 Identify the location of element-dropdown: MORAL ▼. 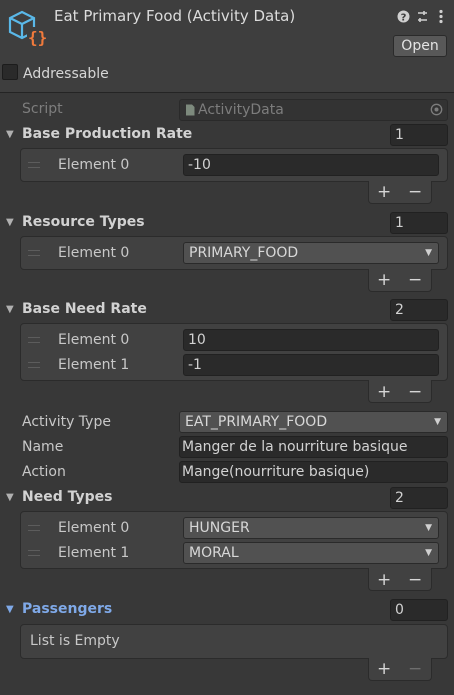
(311, 553).